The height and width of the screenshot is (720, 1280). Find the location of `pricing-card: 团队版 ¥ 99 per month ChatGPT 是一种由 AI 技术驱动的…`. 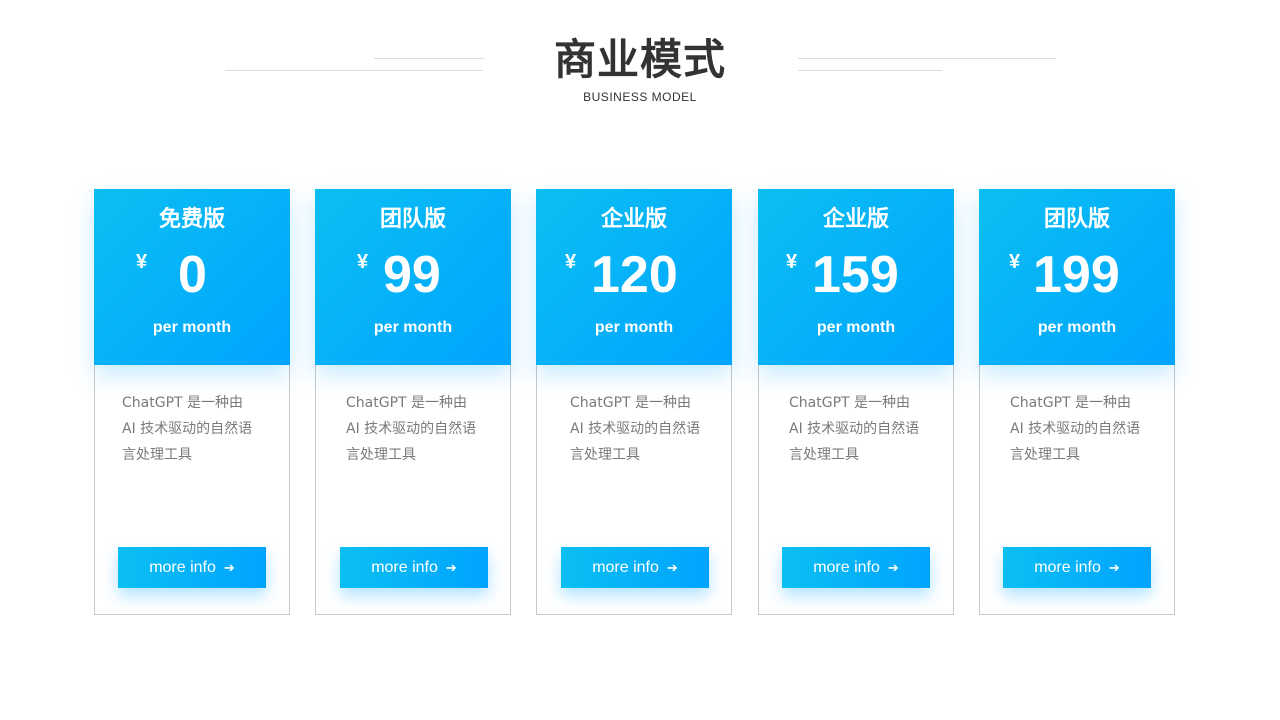

pricing-card: 团队版 ¥ 99 per month ChatGPT 是一种由 AI 技术驱动的… is located at coordinates (413, 402).